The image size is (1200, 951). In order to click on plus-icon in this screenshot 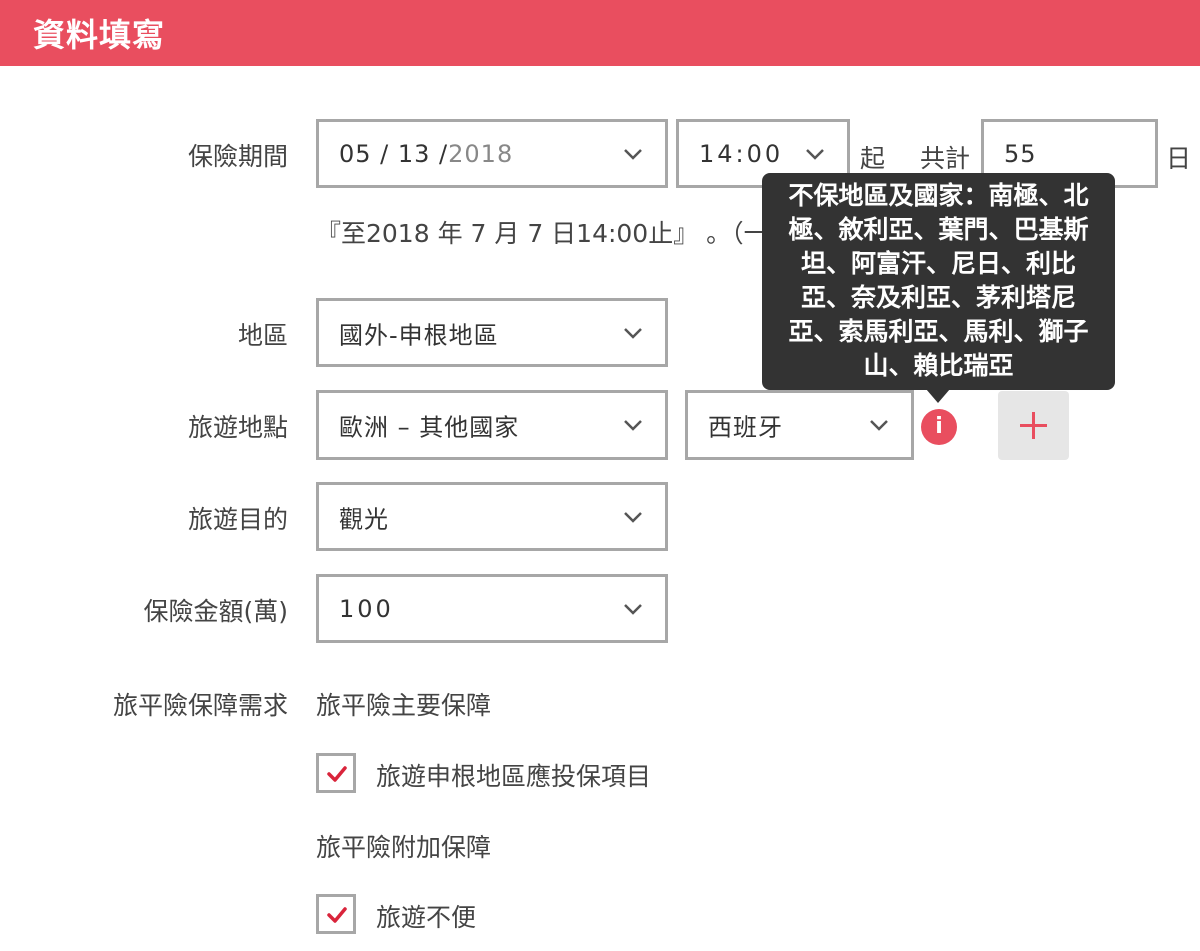, I will do `click(1033, 425)`.